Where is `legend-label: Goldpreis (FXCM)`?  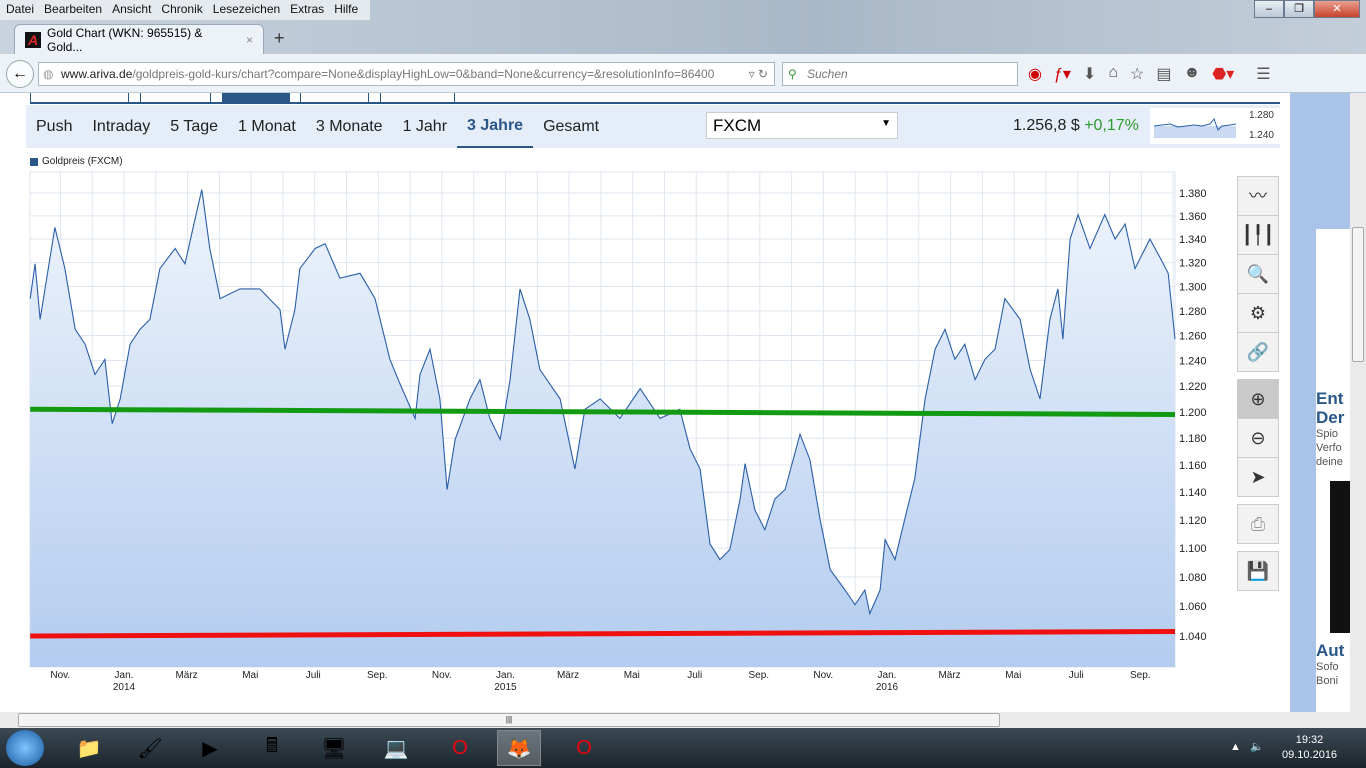 legend-label: Goldpreis (FXCM) is located at coordinates (82, 161).